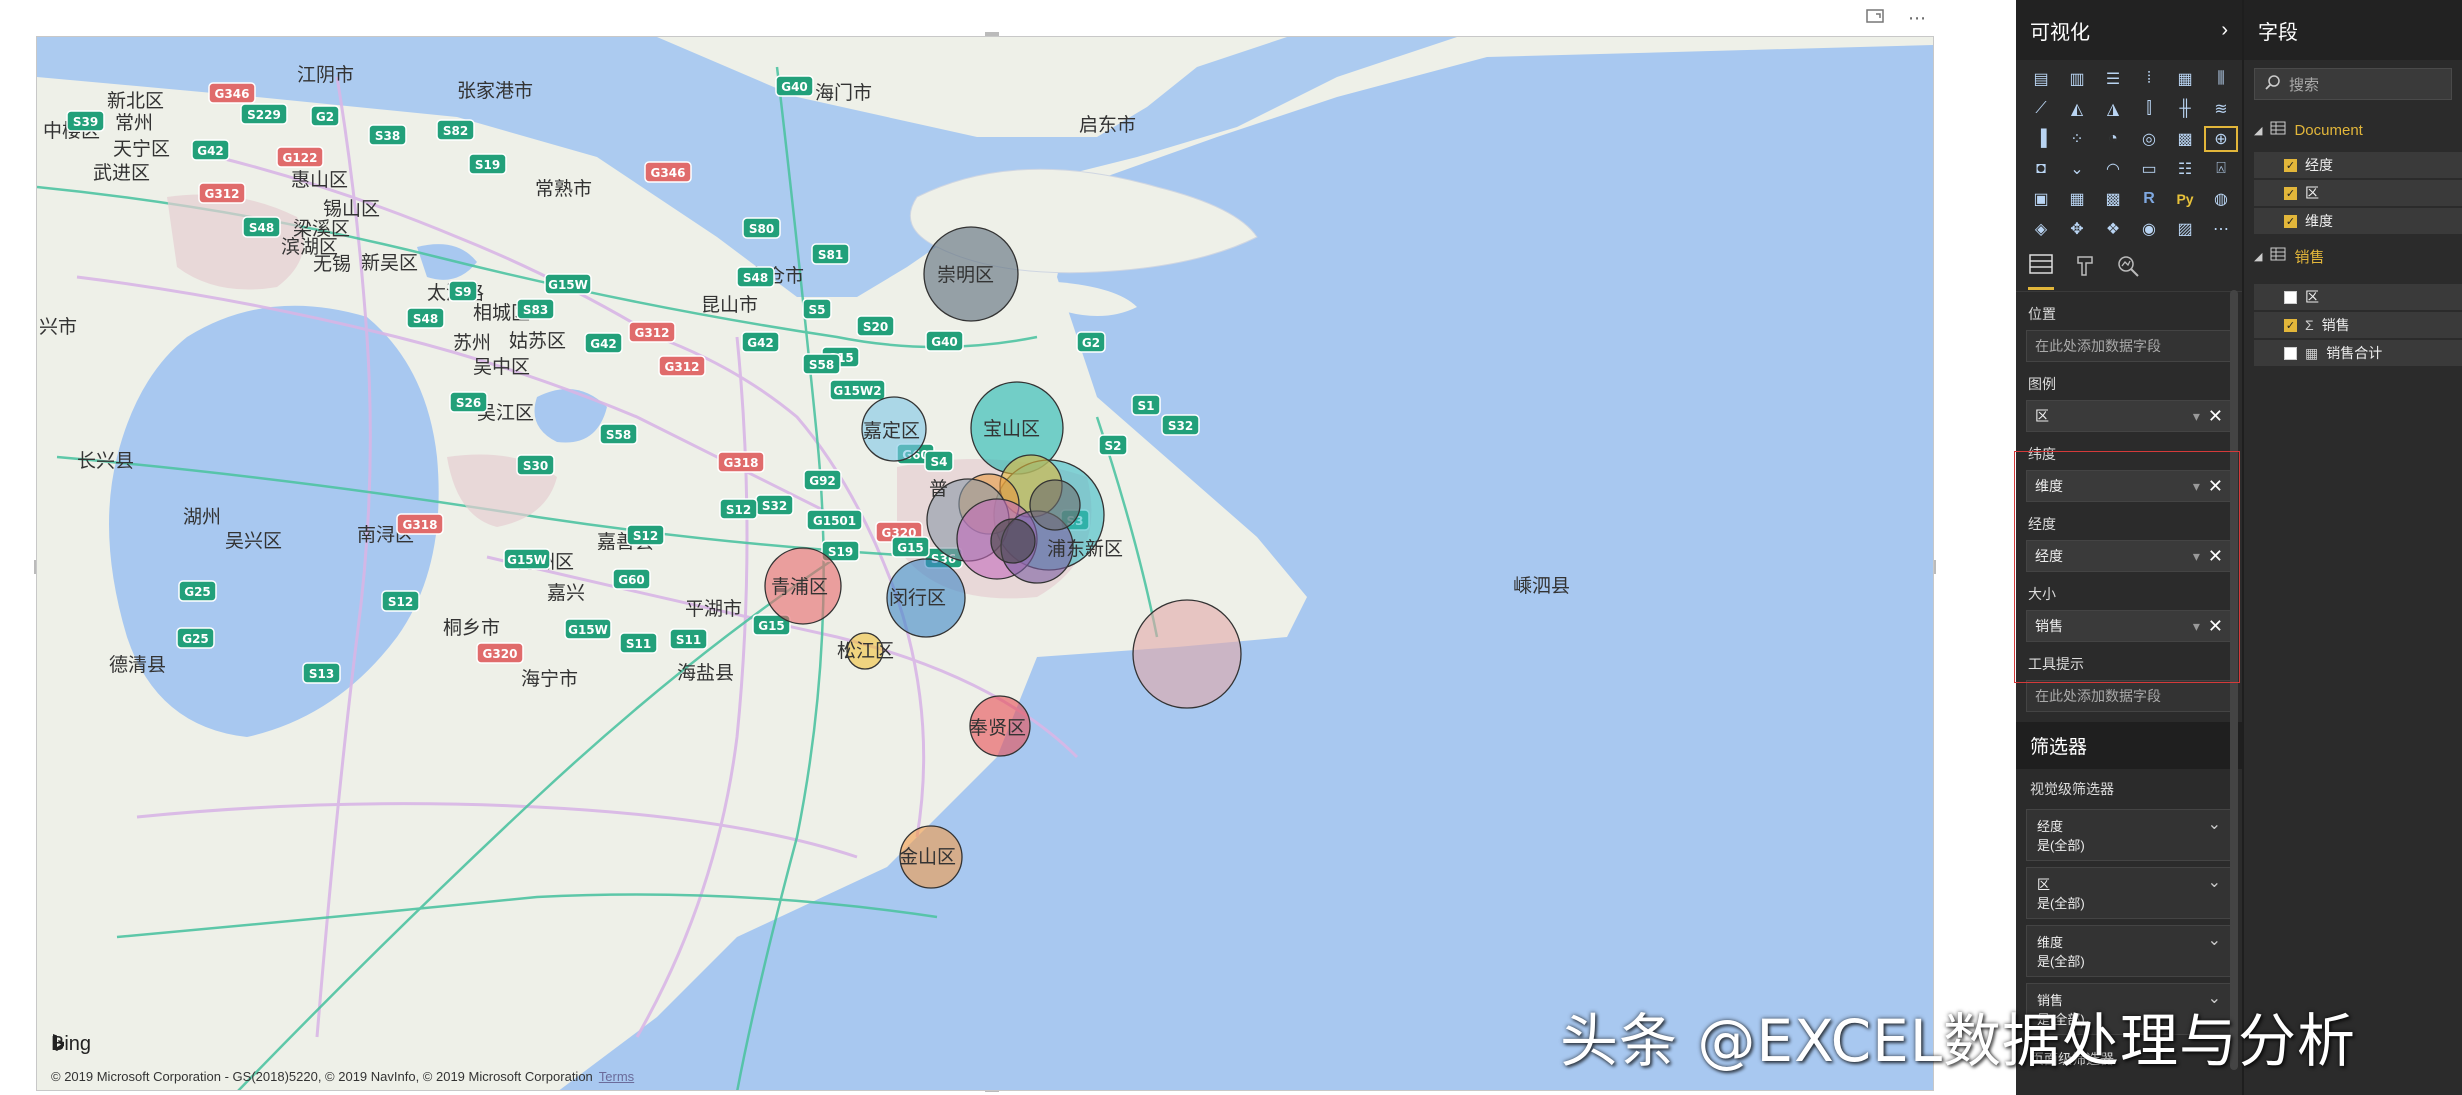 The width and height of the screenshot is (2462, 1095). Describe the element at coordinates (2185, 169) in the screenshot. I see `multirow-card-icon: ☷` at that location.